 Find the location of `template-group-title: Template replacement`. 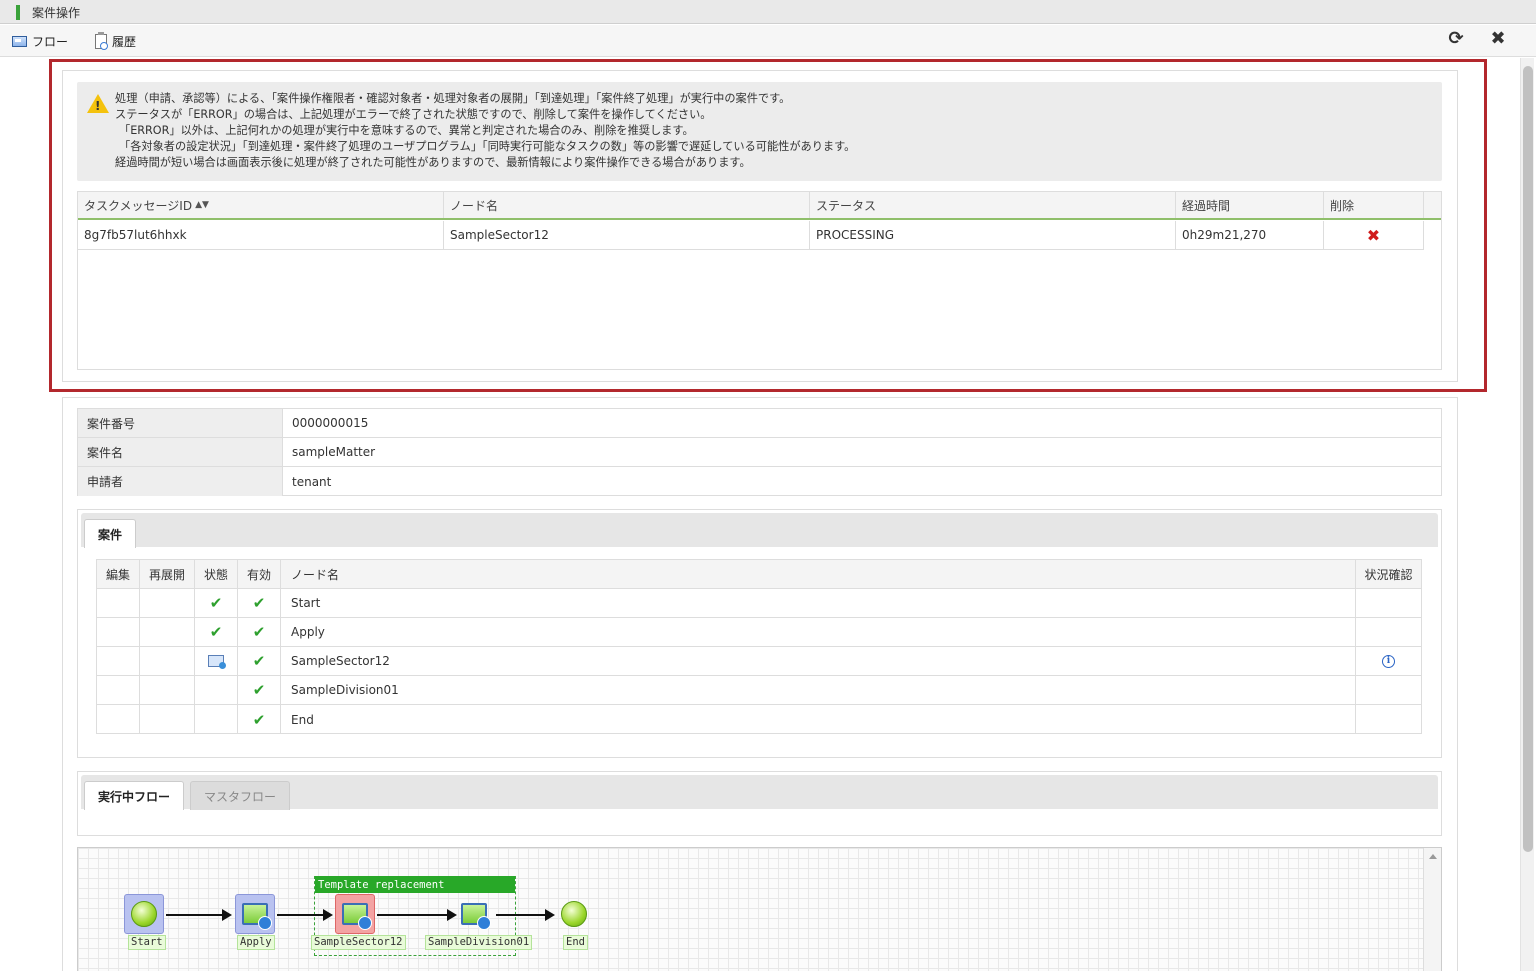

template-group-title: Template replacement is located at coordinates (415, 884).